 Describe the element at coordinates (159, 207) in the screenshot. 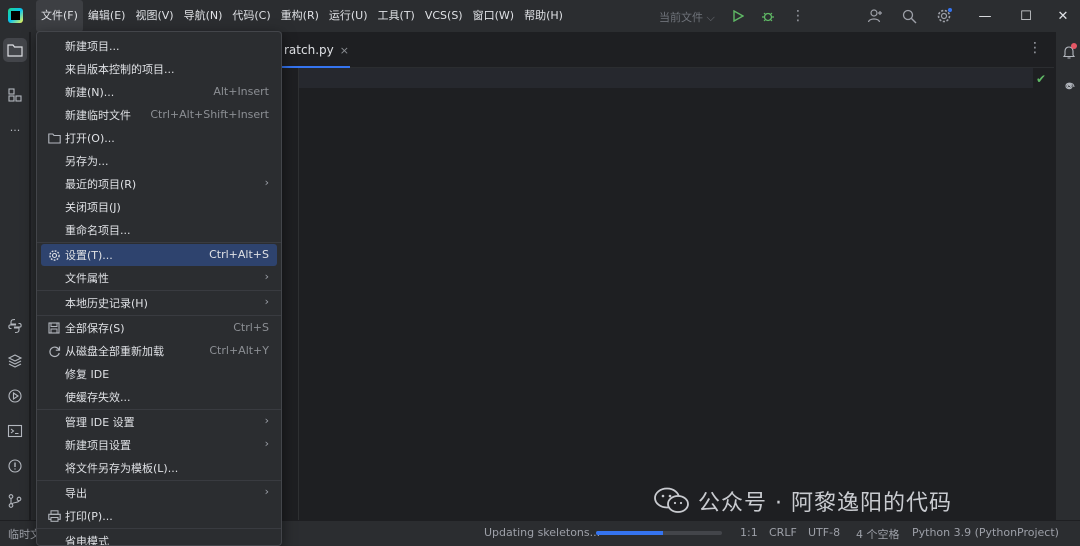

I see `menu-item-close-project: 关闭项目(J)` at that location.